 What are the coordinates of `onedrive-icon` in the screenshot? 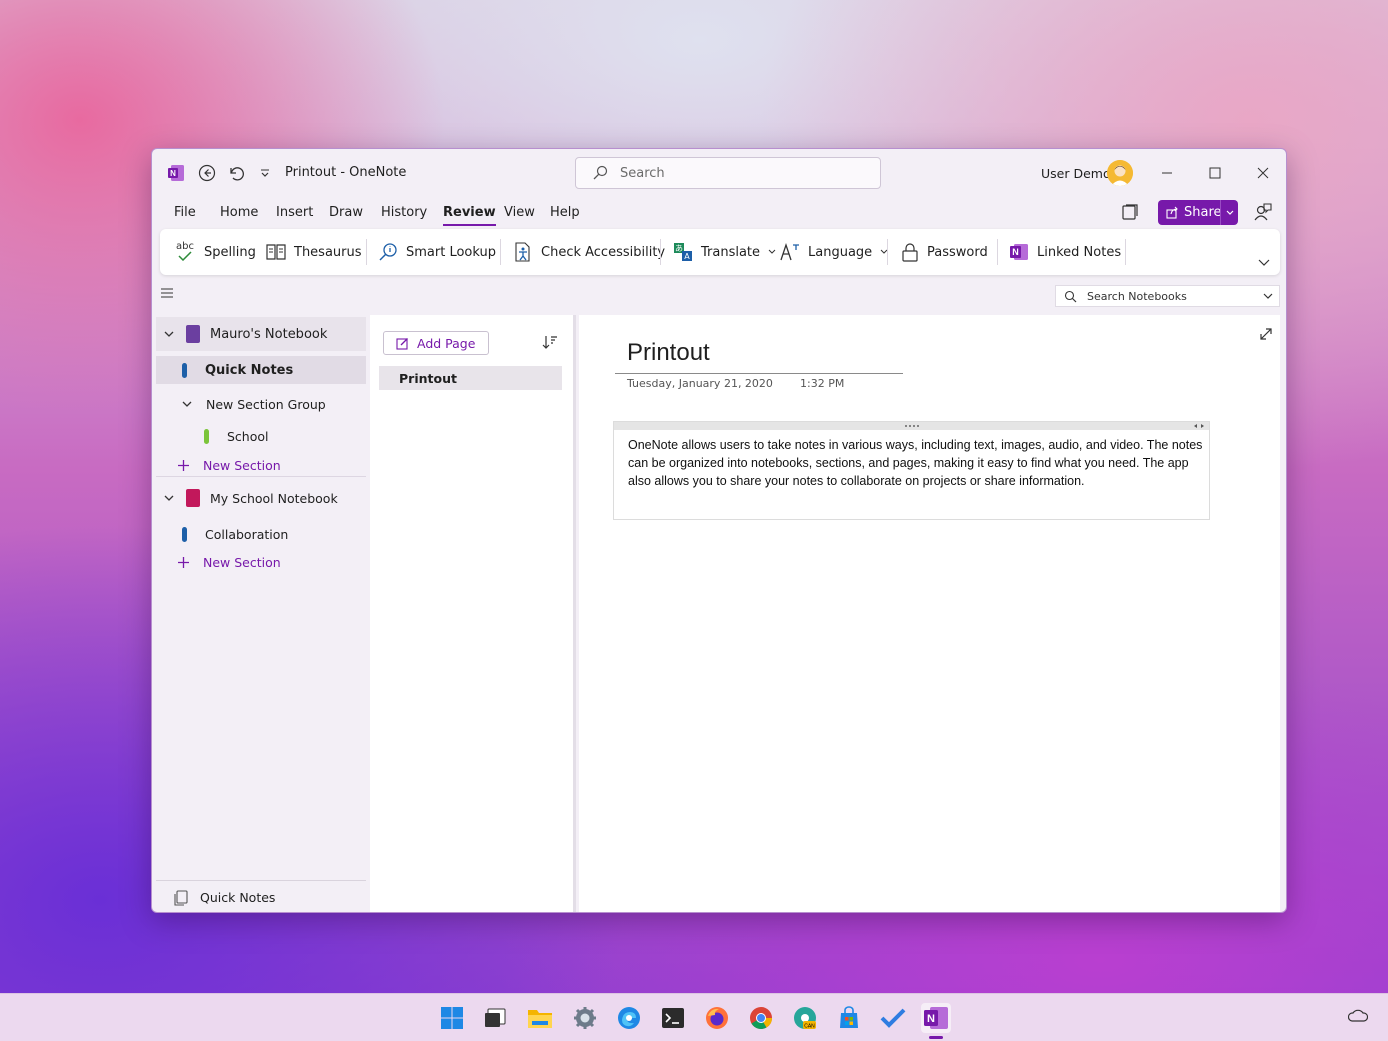 It's located at (1358, 1017).